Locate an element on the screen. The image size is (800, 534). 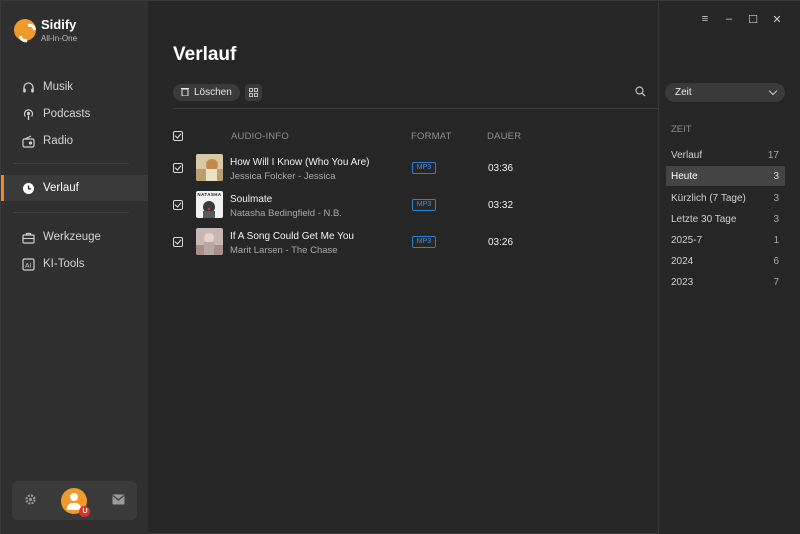
nav-history: Verlauf is located at coordinates (74, 188).